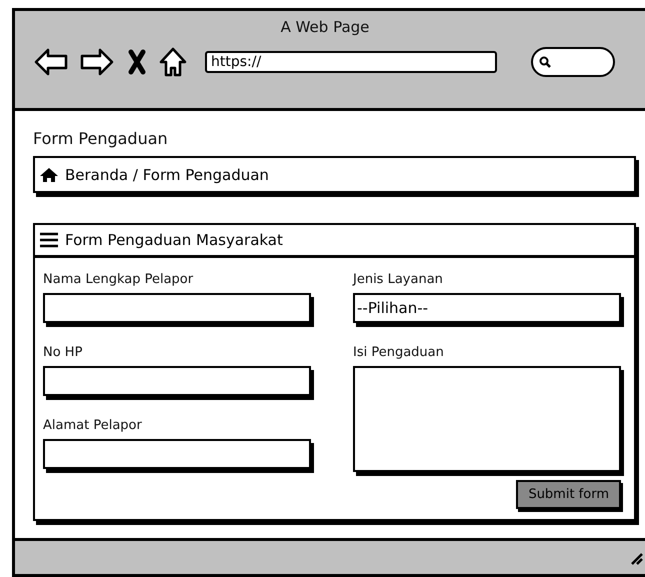  What do you see at coordinates (118, 279) in the screenshot?
I see `field-label: Nama Lengkap Pelapor` at bounding box center [118, 279].